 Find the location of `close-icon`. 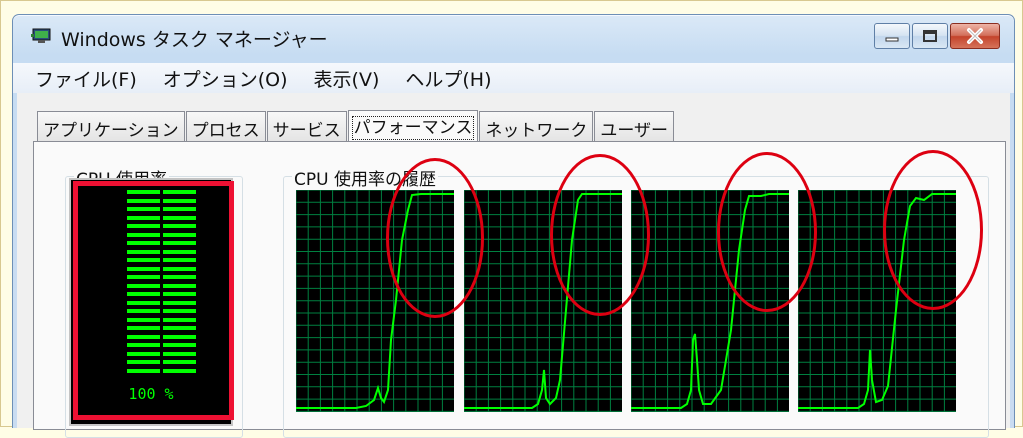

close-icon is located at coordinates (975, 36).